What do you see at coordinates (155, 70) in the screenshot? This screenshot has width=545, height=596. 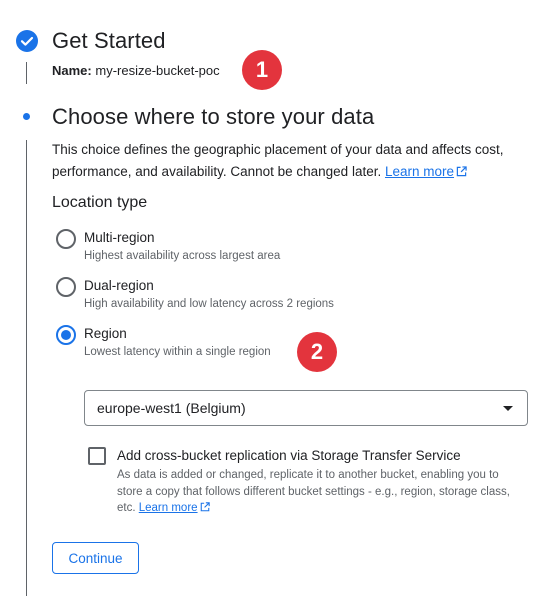 I see `bucket-name-value: my-resize-bucket-poc` at bounding box center [155, 70].